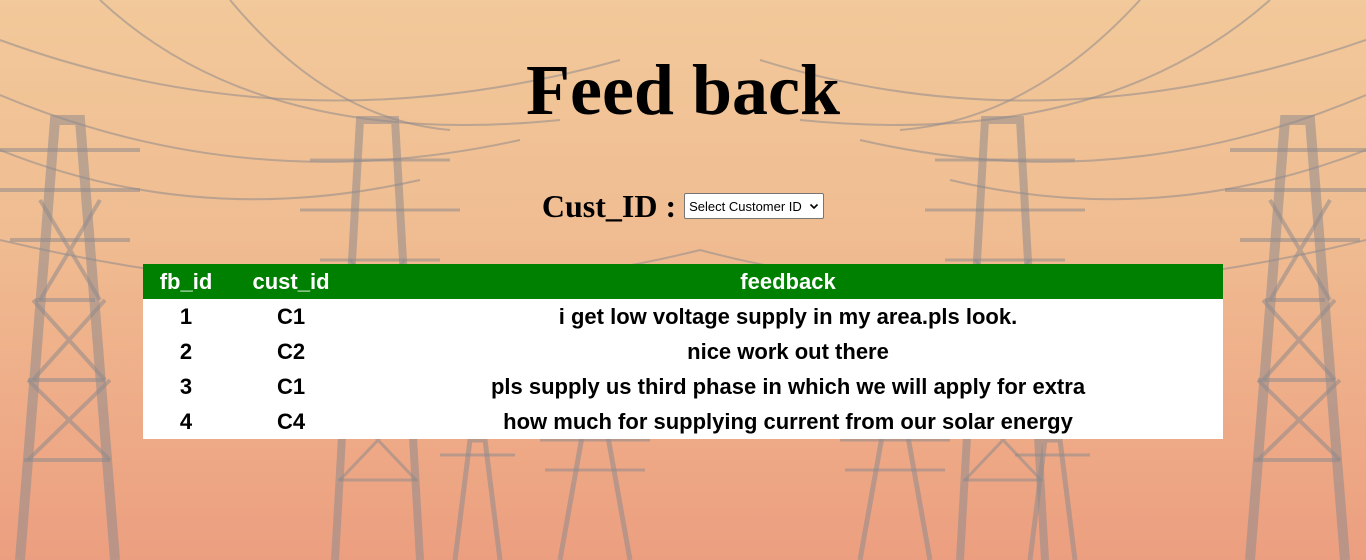  I want to click on chevron-down-icon, so click(814, 206).